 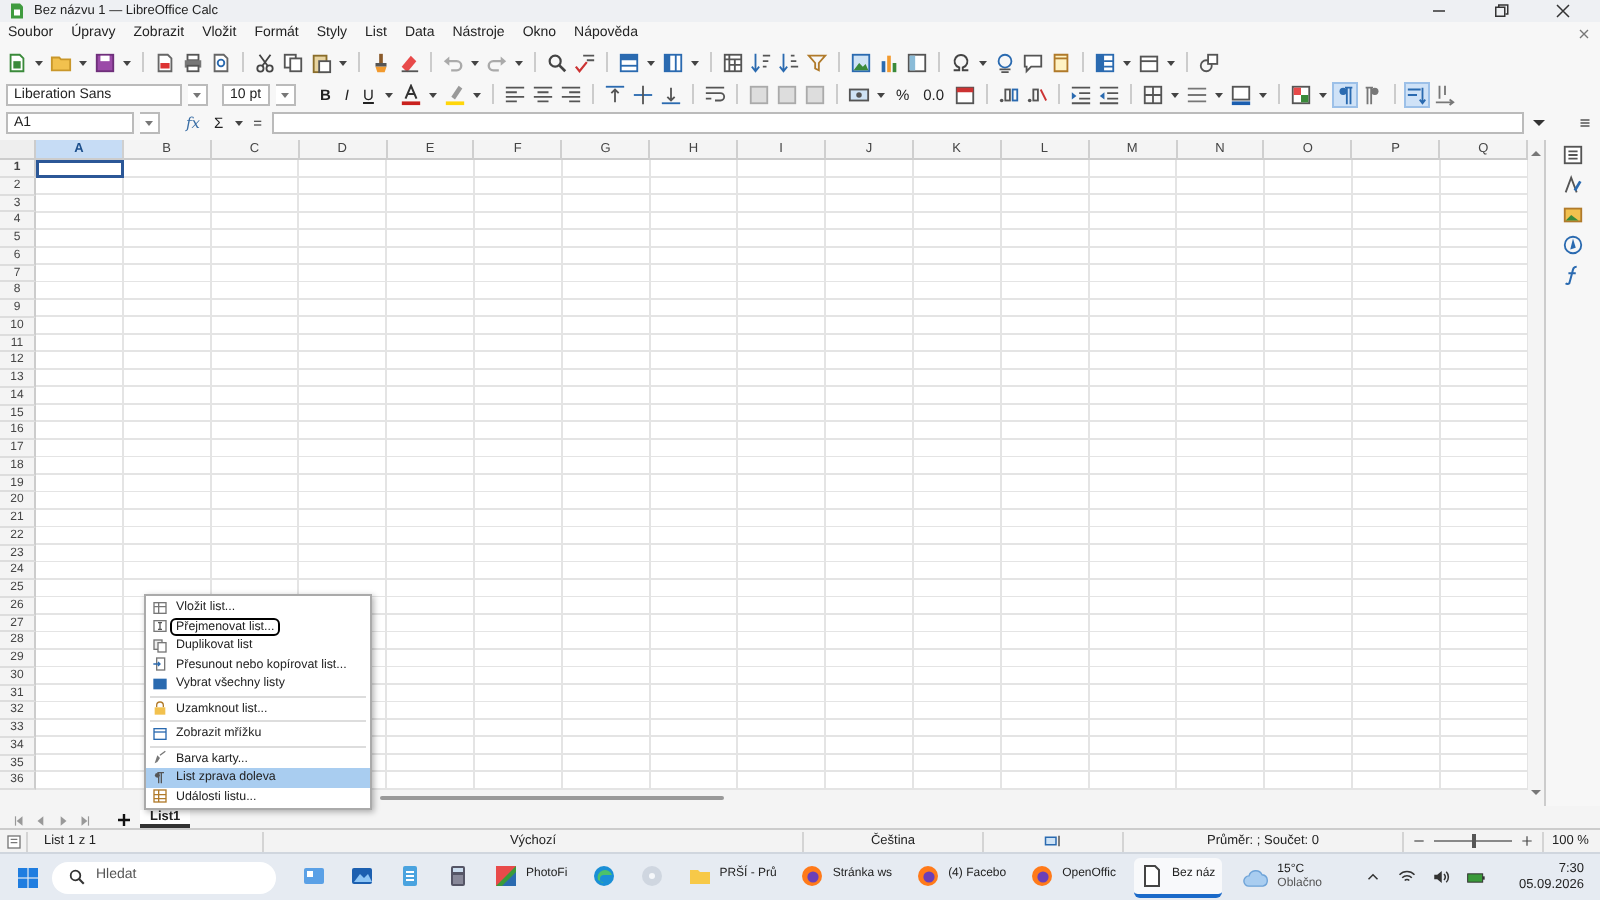 What do you see at coordinates (28, 877) in the screenshot?
I see `start-icon` at bounding box center [28, 877].